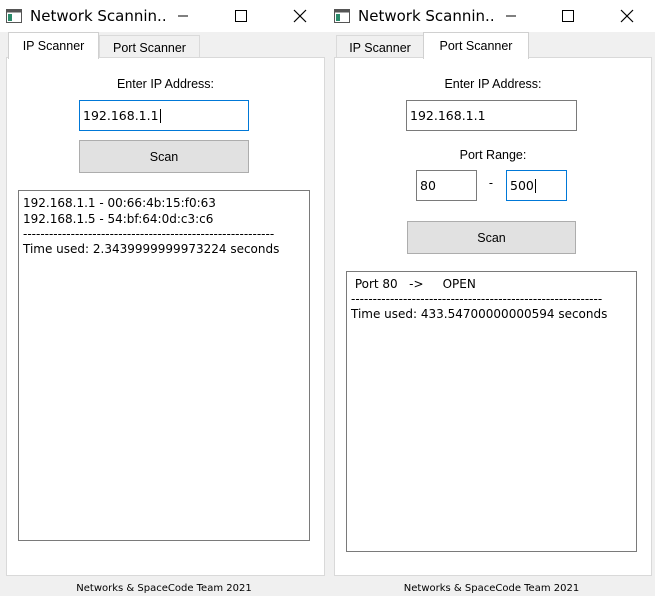 The image size is (655, 596). Describe the element at coordinates (493, 155) in the screenshot. I see `port-range-label: Port Range:` at that location.